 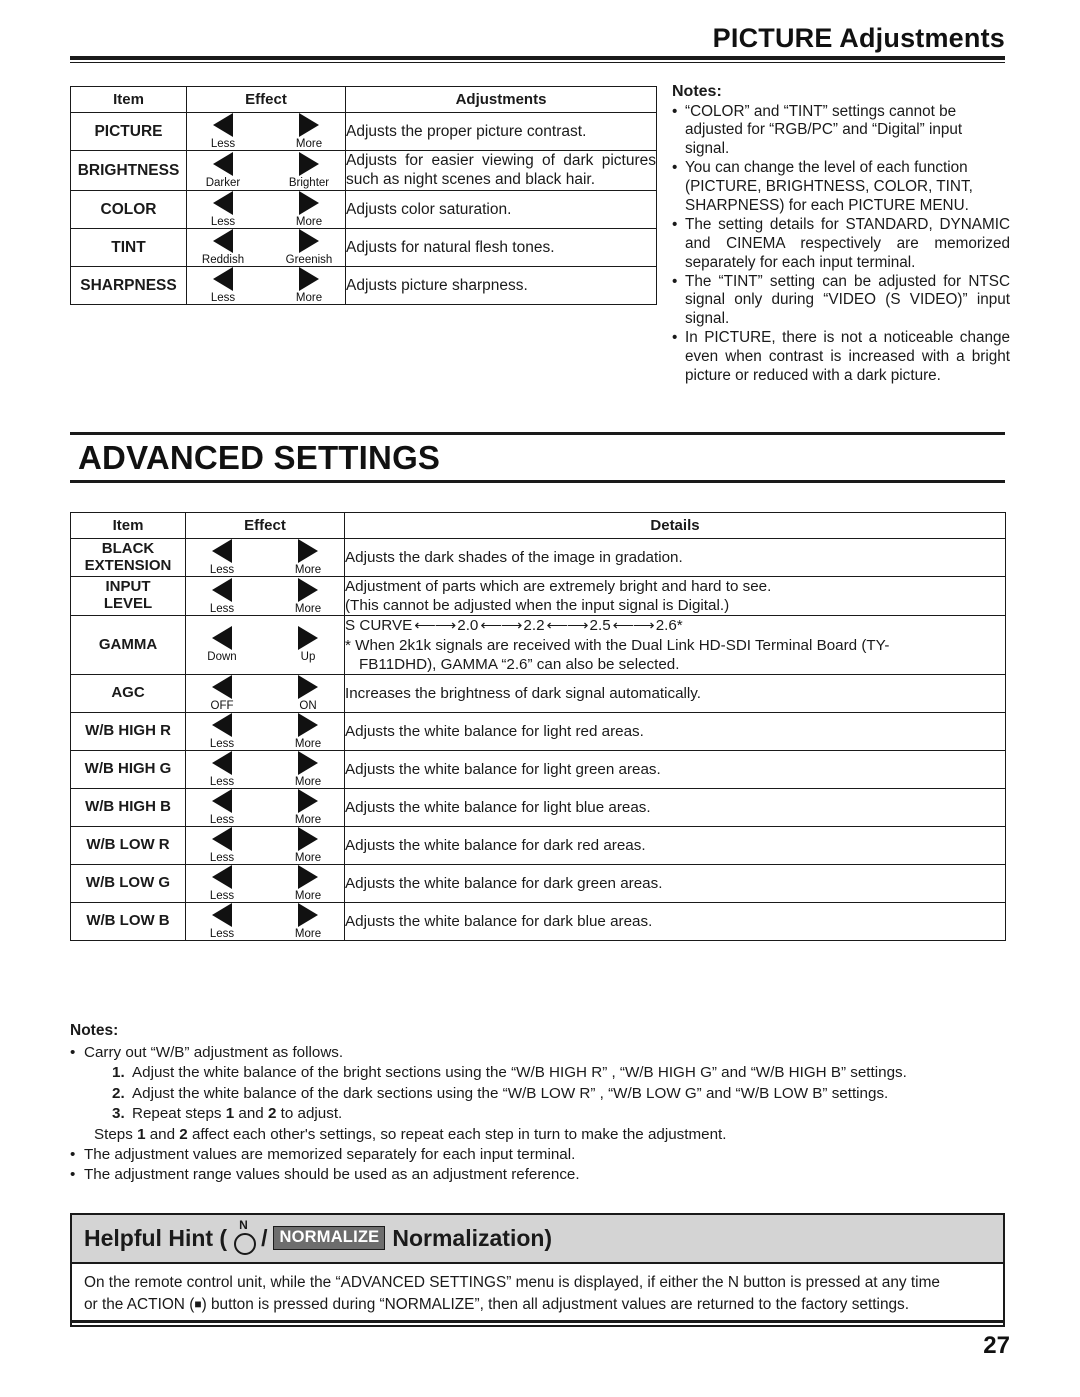 I want to click on arrow-left-label: Darker, so click(x=223, y=182).